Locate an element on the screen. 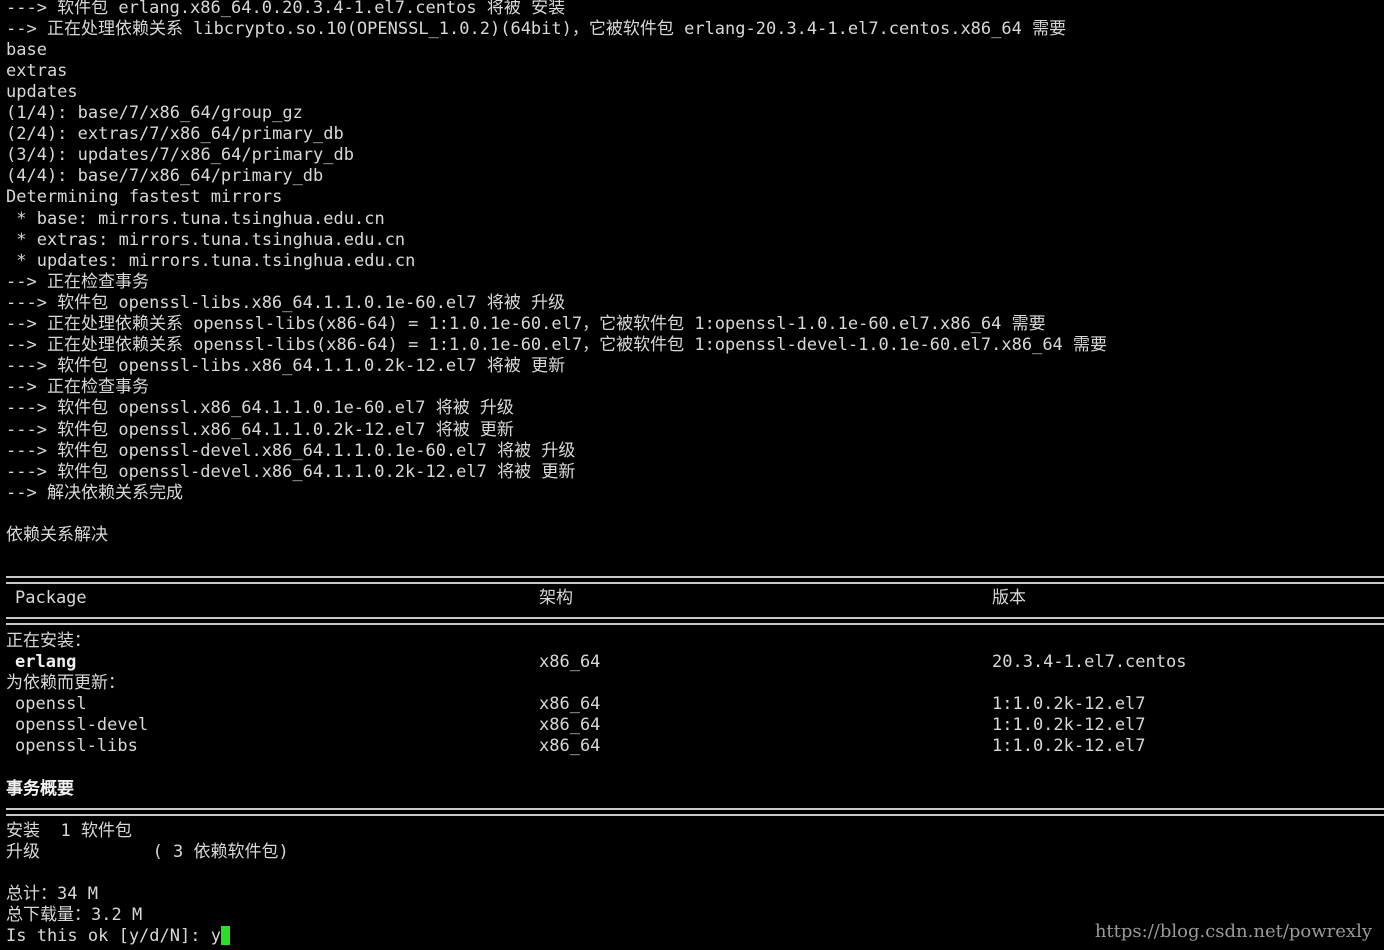 The height and width of the screenshot is (950, 1384). package-name: openssl is located at coordinates (51, 704).